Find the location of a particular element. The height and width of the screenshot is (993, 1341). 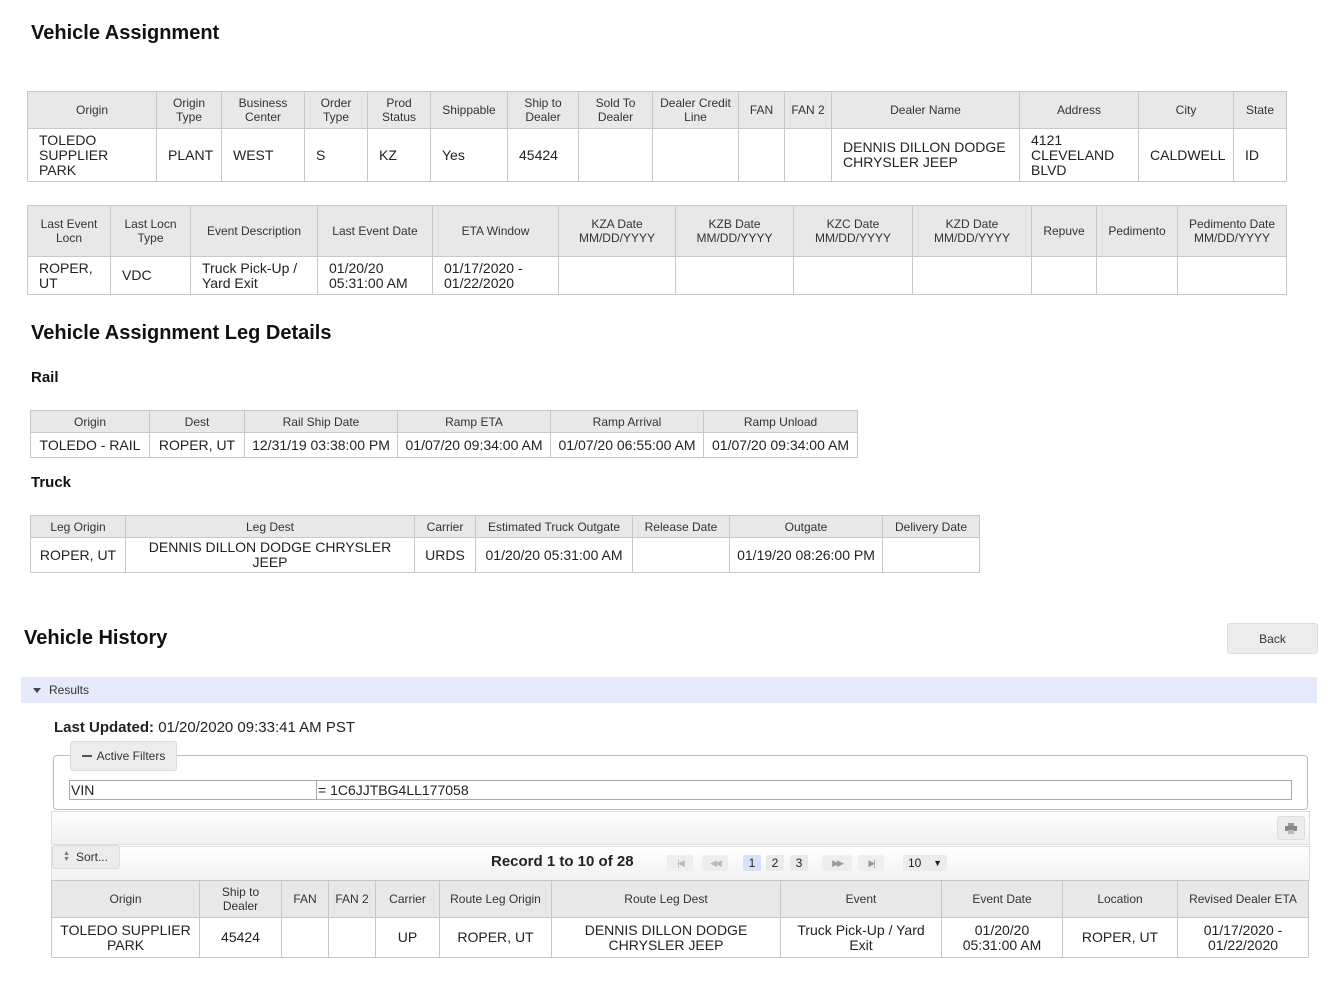

page-size-value: 10 is located at coordinates (915, 863).